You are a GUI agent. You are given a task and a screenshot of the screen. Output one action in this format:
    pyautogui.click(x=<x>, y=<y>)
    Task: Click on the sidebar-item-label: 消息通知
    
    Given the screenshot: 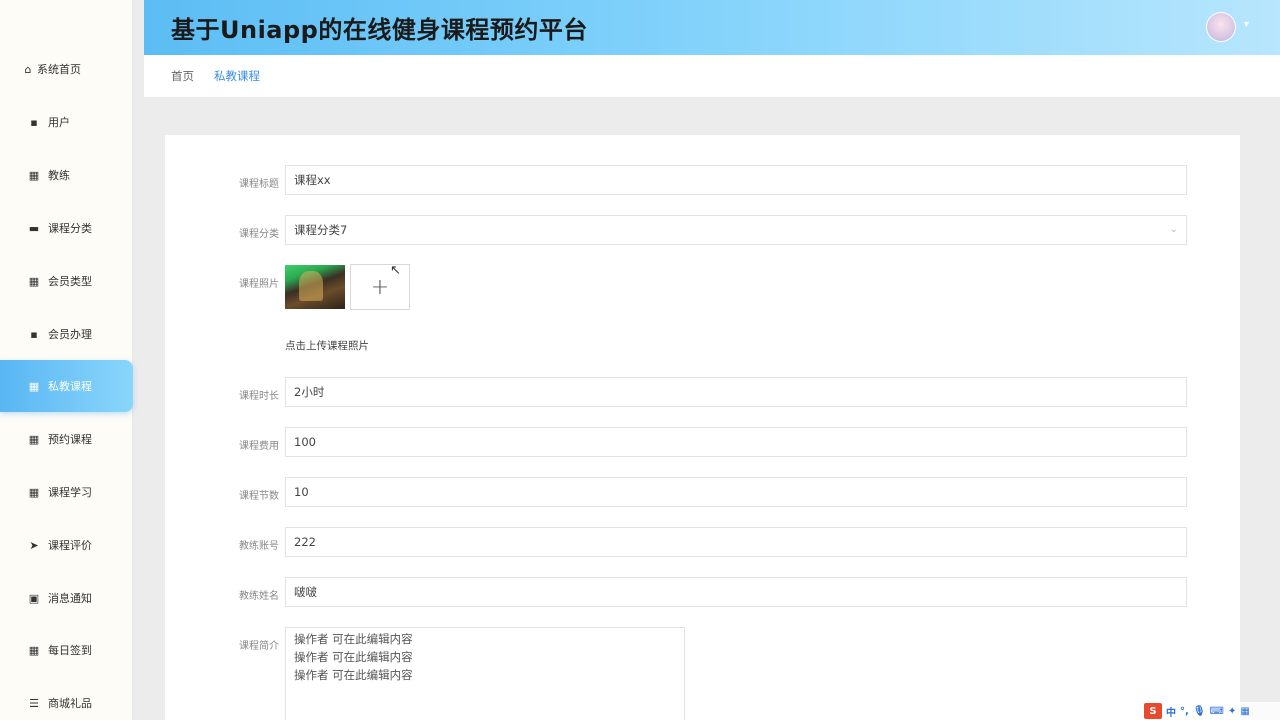 What is the action you would take?
    pyautogui.click(x=70, y=598)
    